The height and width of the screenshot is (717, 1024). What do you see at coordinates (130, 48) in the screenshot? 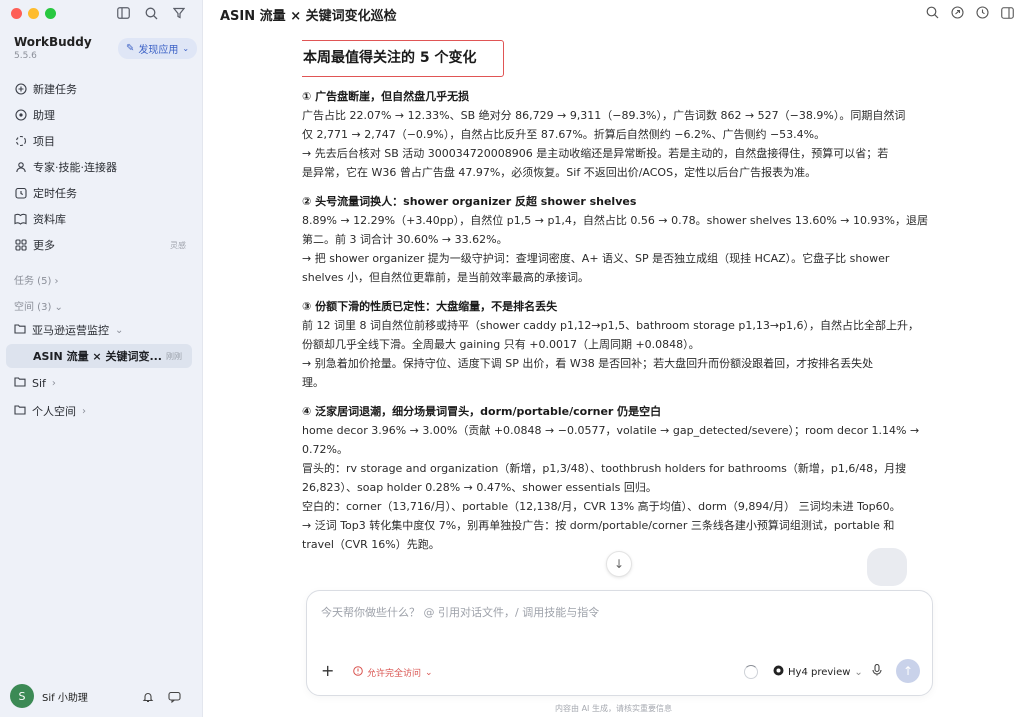
I see `edit-icon: ✎` at bounding box center [130, 48].